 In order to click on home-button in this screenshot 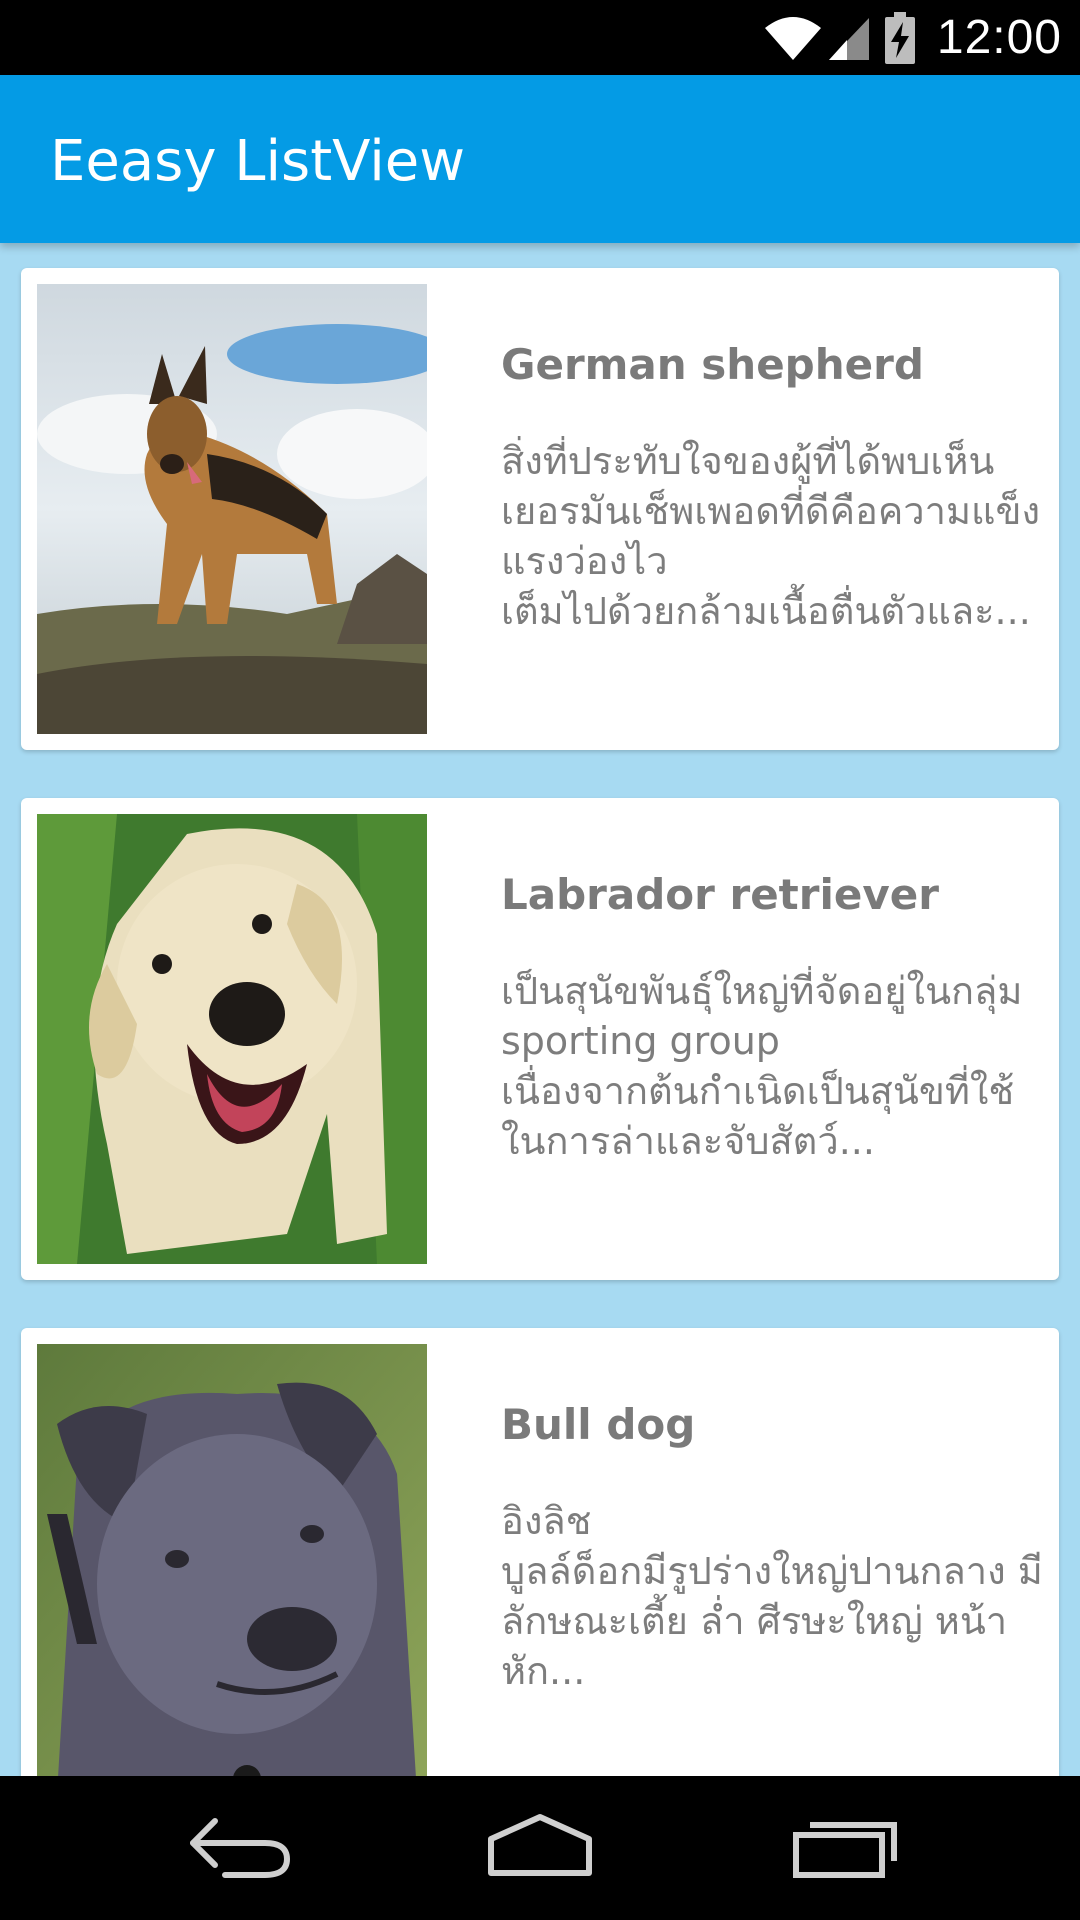, I will do `click(540, 1848)`.